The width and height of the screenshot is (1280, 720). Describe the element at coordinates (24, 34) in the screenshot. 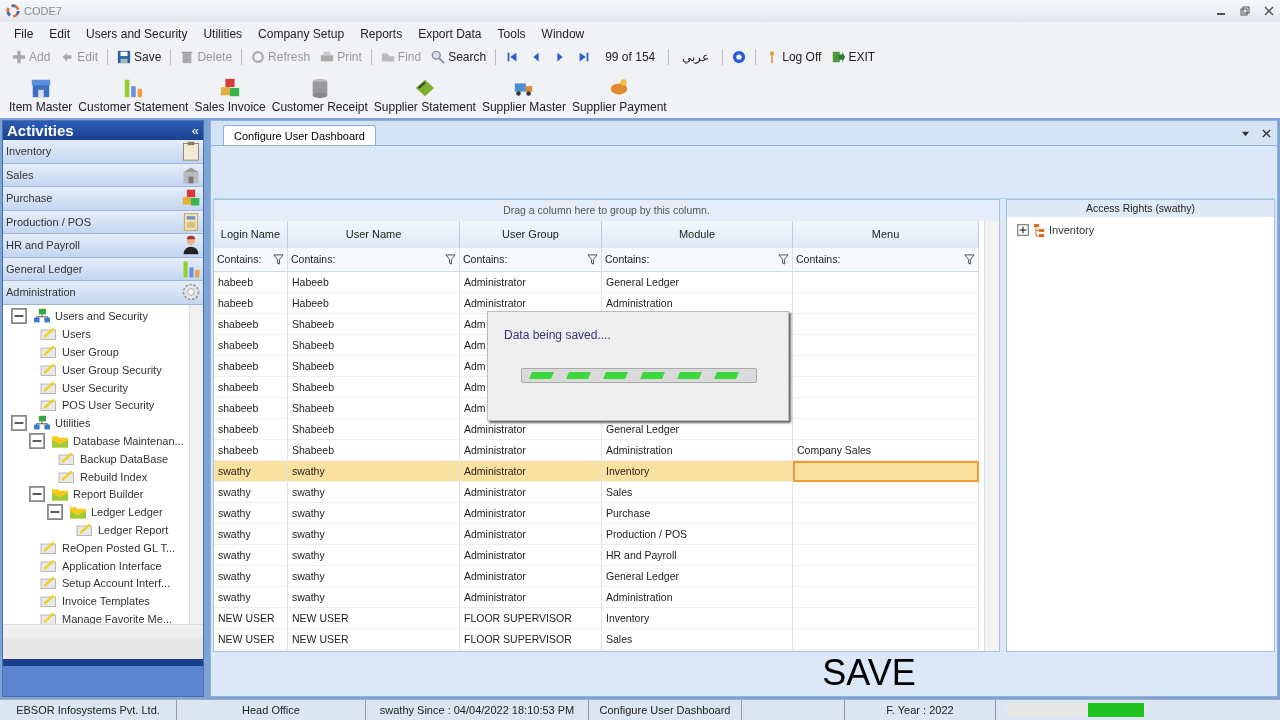

I see `menu-item: File` at that location.